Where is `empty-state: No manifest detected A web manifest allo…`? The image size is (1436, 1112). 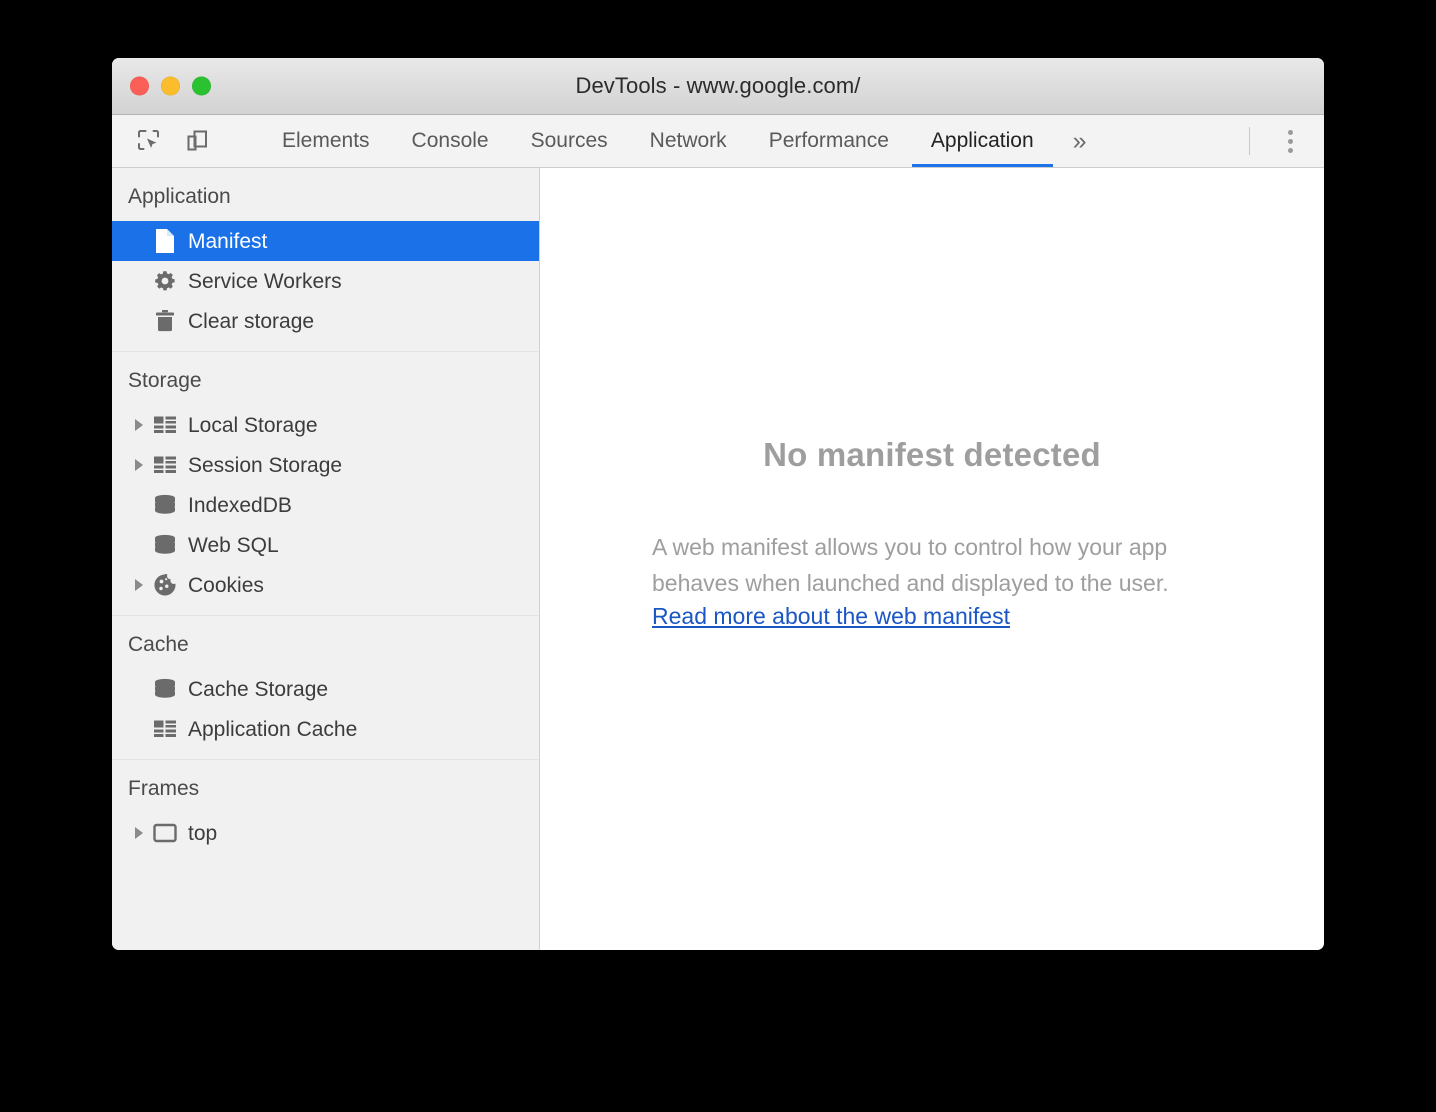 empty-state: No manifest detected A web manifest allo… is located at coordinates (932, 533).